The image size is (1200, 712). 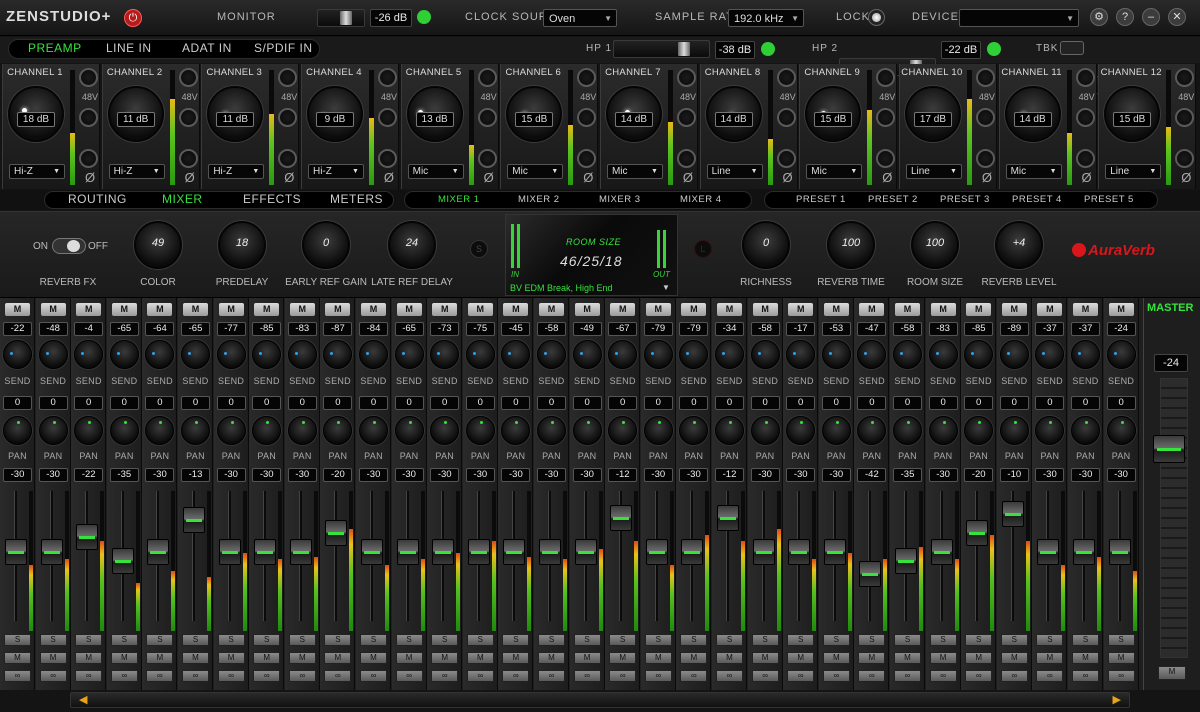 What do you see at coordinates (851, 245) in the screenshot?
I see `reverb-time-knob: 100` at bounding box center [851, 245].